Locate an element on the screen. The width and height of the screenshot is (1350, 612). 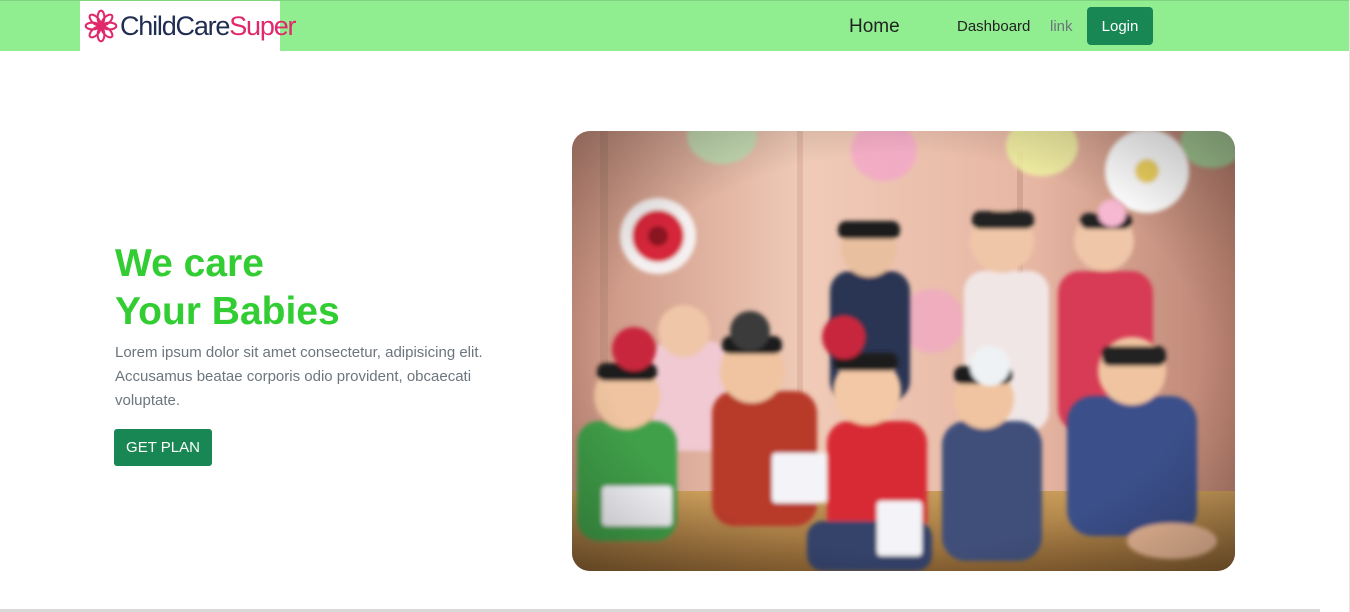
nav-item-link: link is located at coordinates (1061, 26).